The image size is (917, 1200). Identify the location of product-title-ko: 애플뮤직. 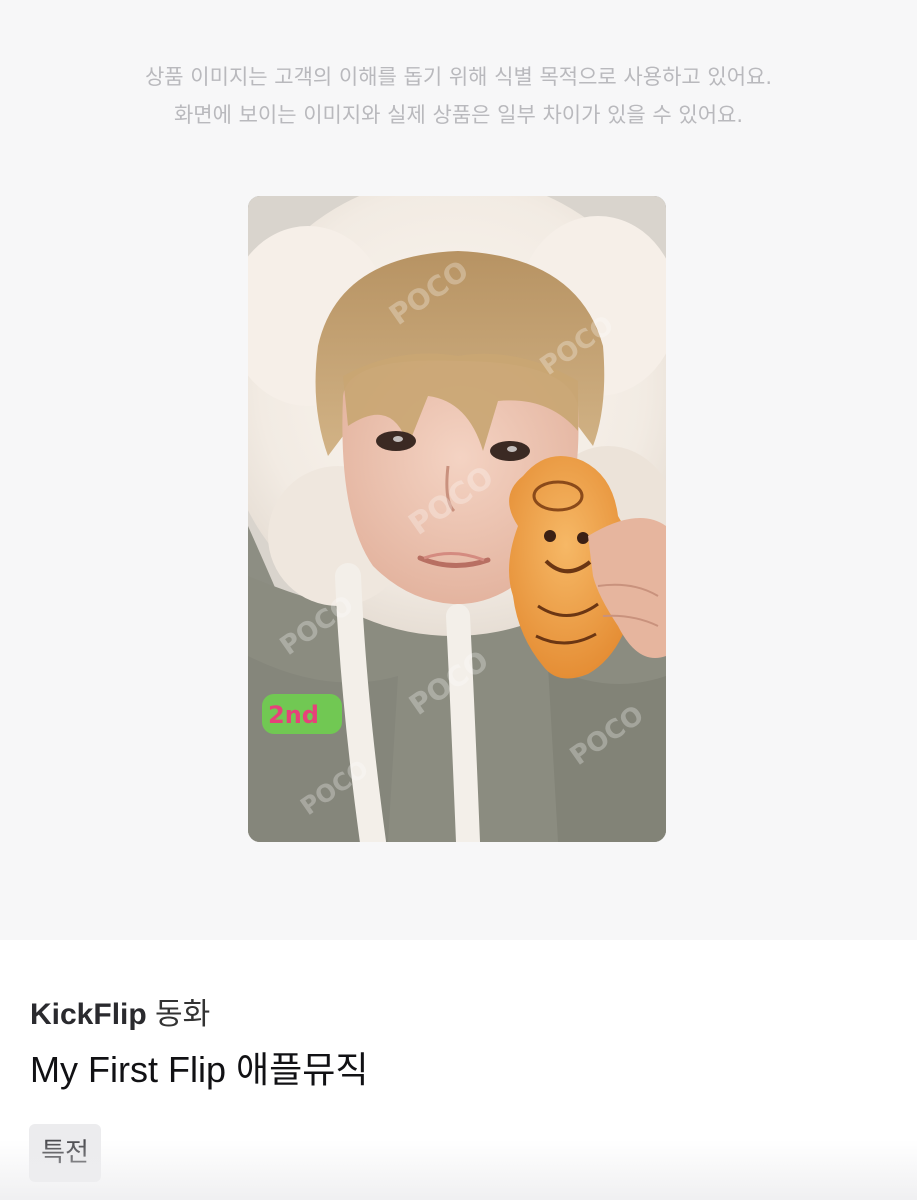
(302, 1070).